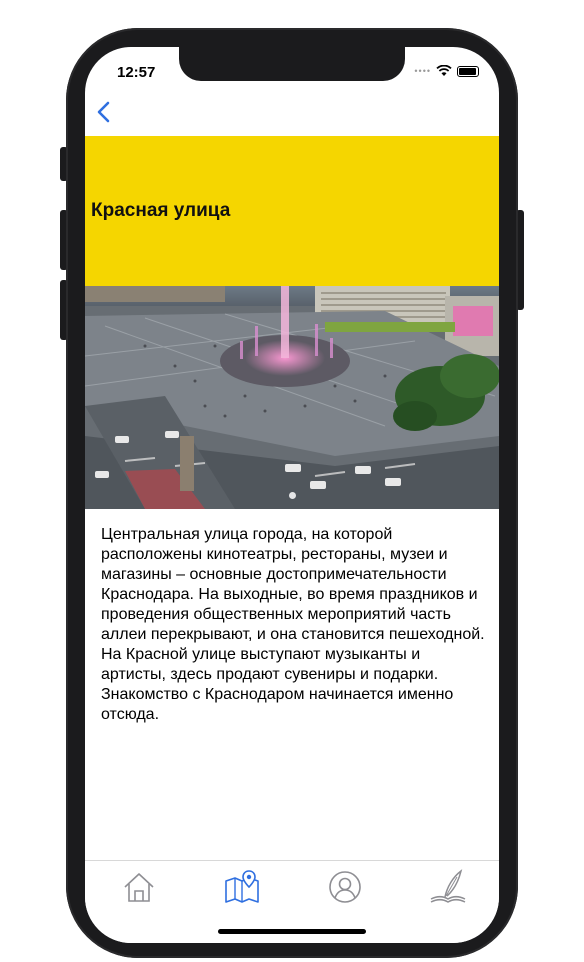 The image size is (584, 962). I want to click on wifi-icon, so click(444, 70).